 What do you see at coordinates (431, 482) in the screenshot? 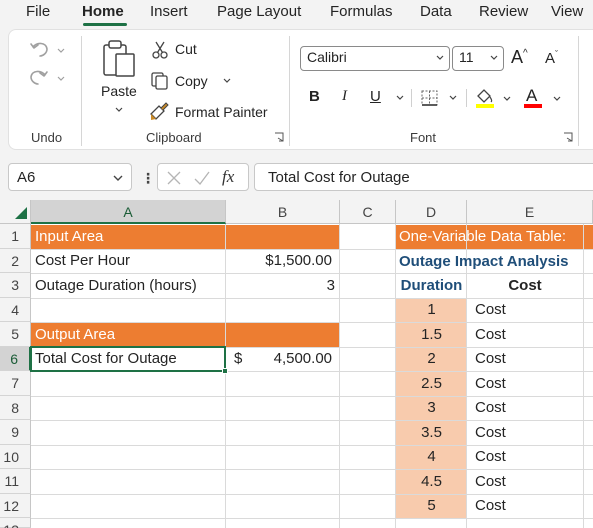
I see `cell-d11: 4.5` at bounding box center [431, 482].